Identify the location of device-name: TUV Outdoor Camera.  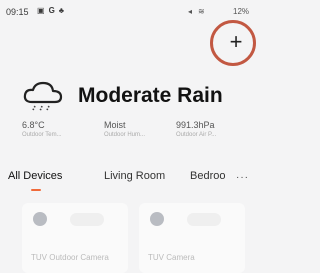
(70, 257).